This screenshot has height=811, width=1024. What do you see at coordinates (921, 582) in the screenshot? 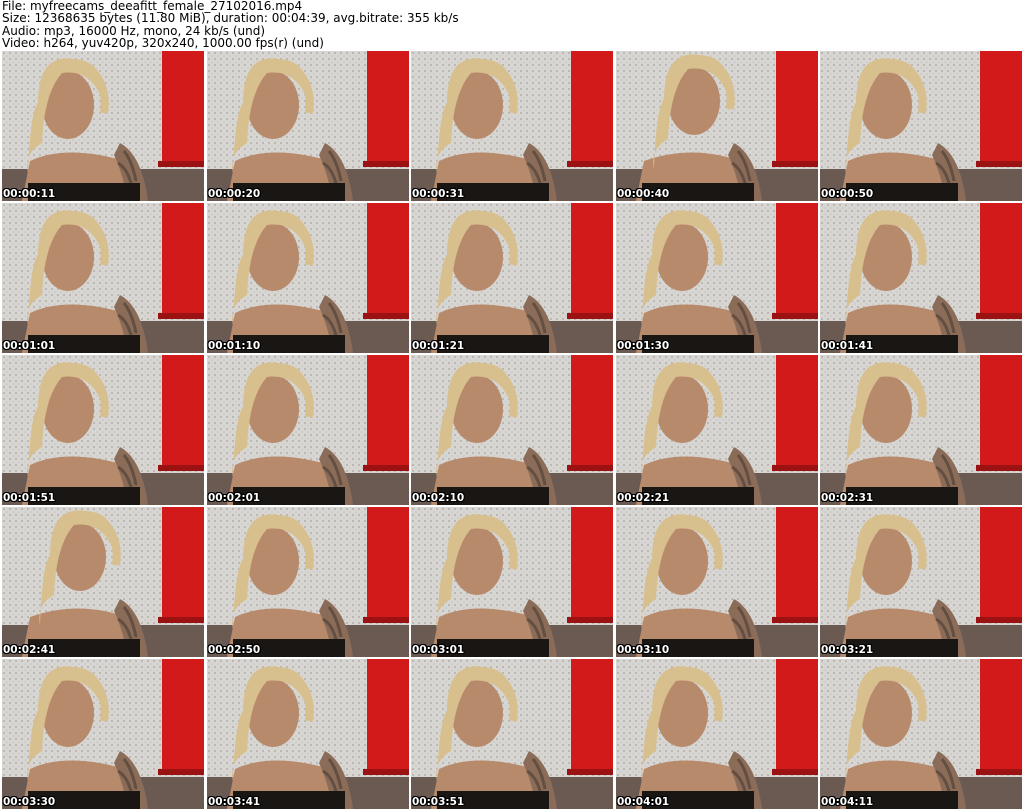
I see `video-frame-thumbnail: 00:03:21` at bounding box center [921, 582].